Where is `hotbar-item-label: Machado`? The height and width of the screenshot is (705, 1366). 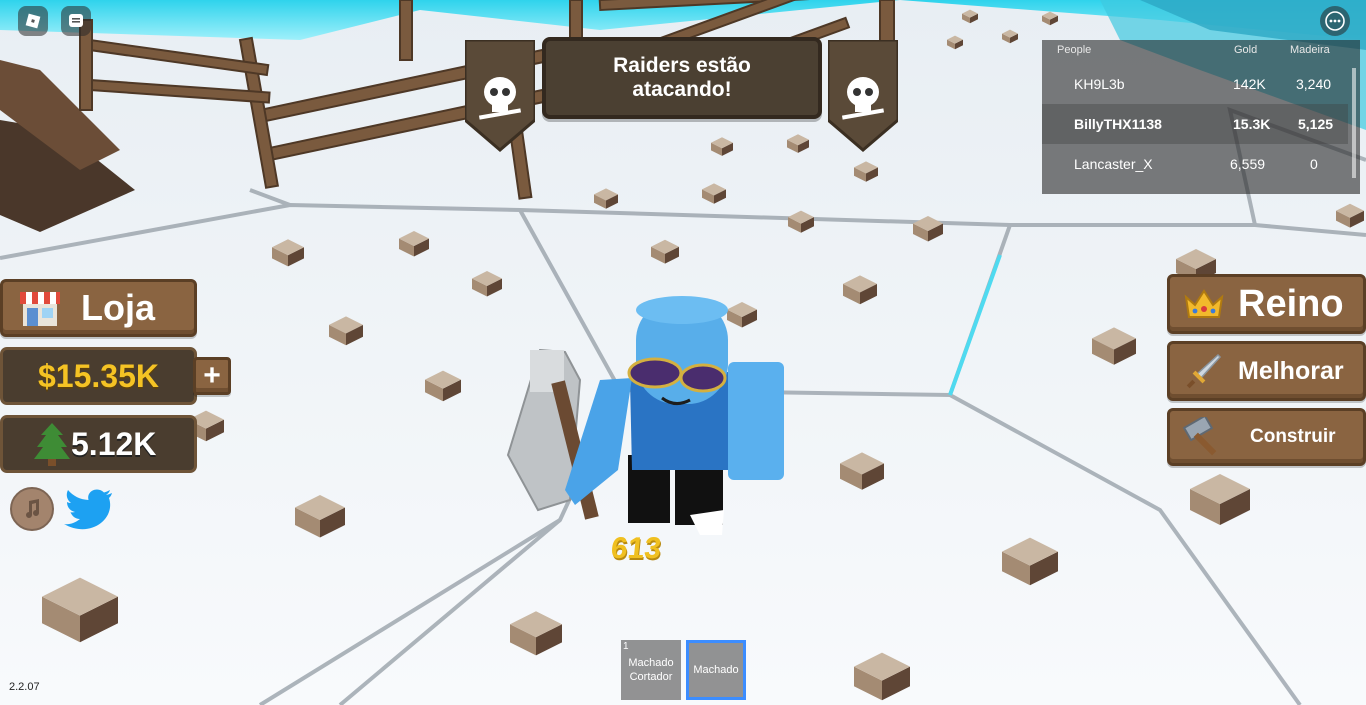
hotbar-item-label: Machado is located at coordinates (716, 670).